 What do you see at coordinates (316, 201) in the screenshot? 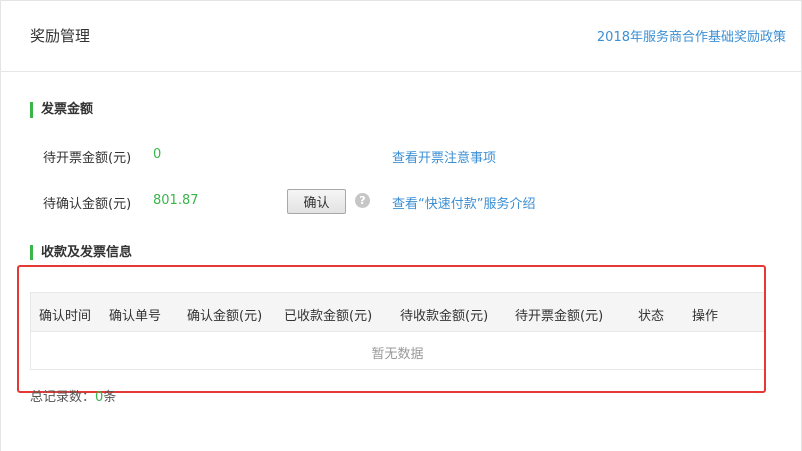
I see `confirm-button: 确认` at bounding box center [316, 201].